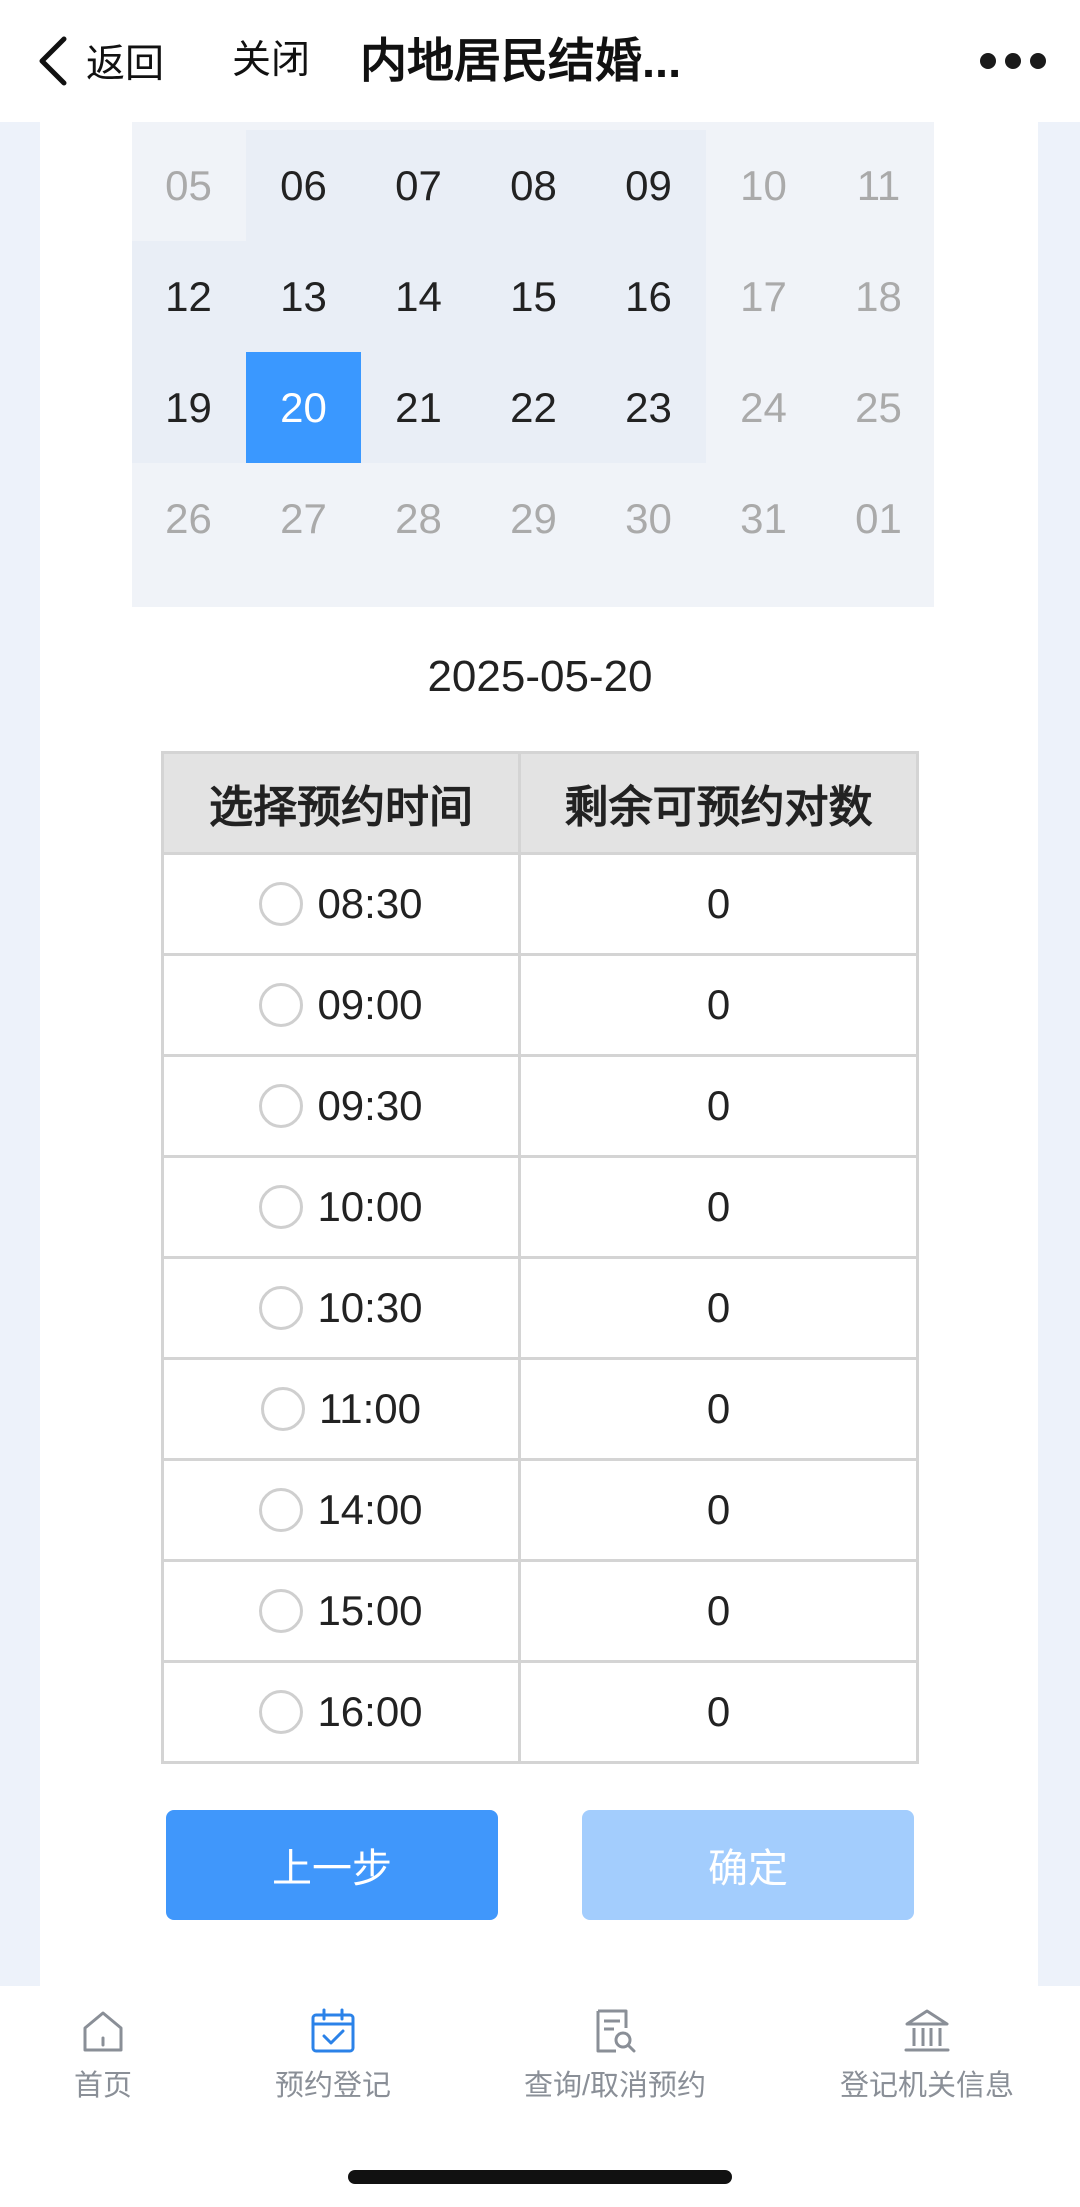  Describe the element at coordinates (332, 1865) in the screenshot. I see `previous-step-button: 上一步` at that location.